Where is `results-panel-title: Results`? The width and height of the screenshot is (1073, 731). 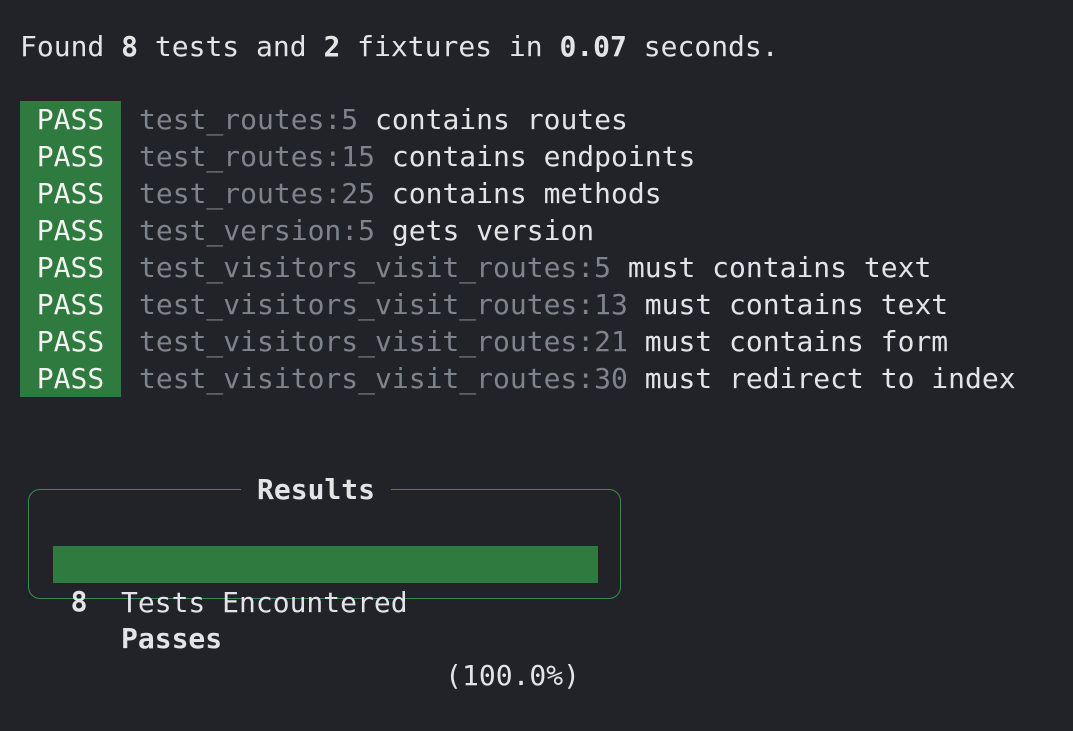 results-panel-title: Results is located at coordinates (316, 490).